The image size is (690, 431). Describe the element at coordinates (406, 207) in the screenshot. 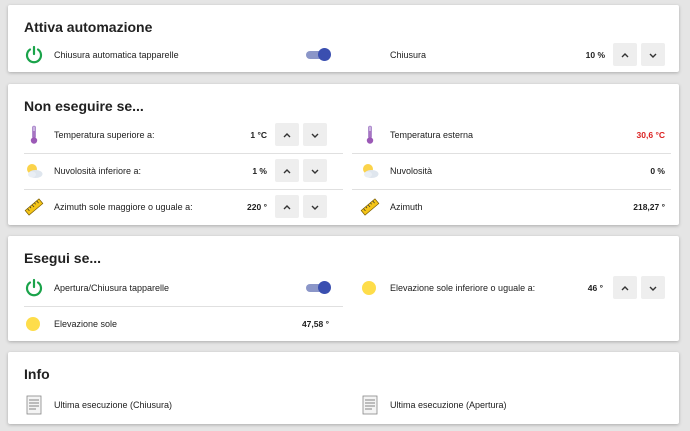

I see `azimuth-label: Azimuth` at that location.